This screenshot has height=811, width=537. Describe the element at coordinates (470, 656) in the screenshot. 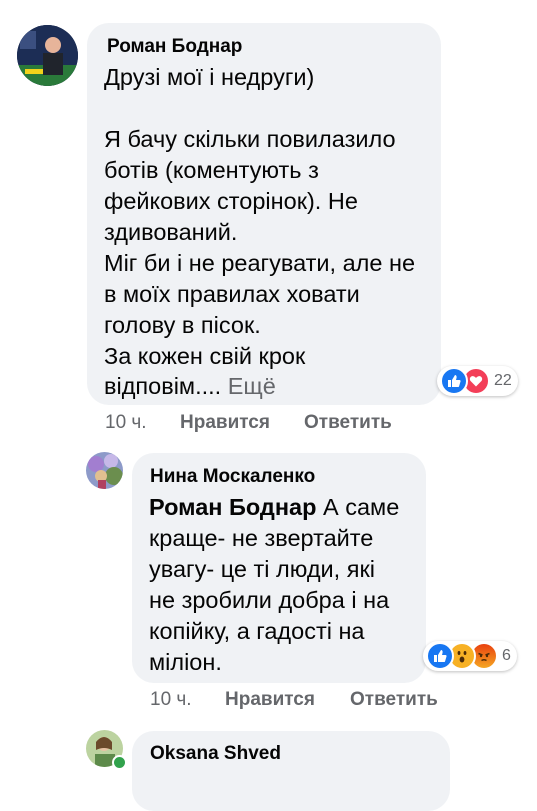

I see `reply-reactions-summary: 6` at that location.